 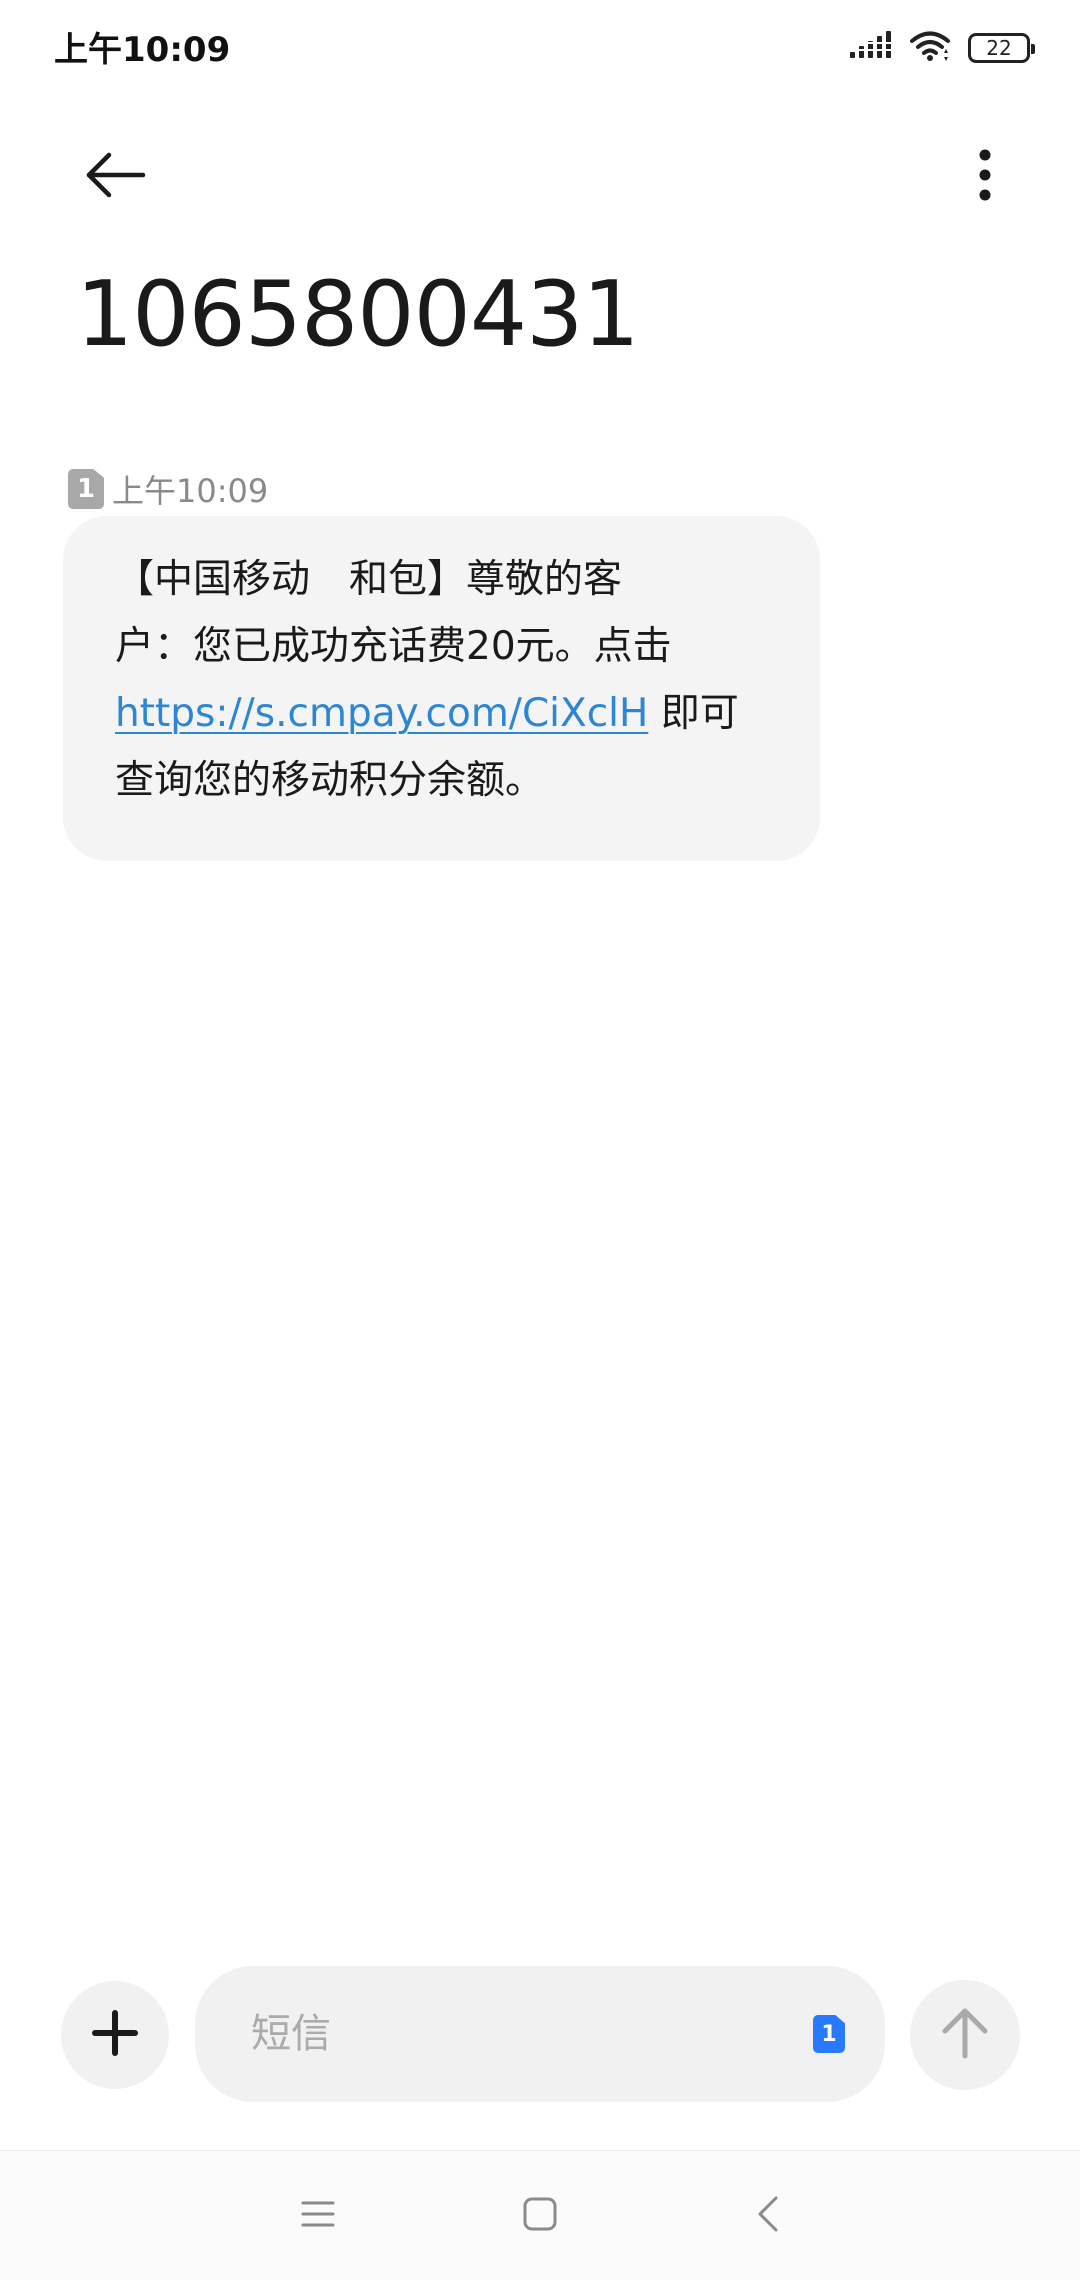 I want to click on wifi-icon, so click(x=930, y=48).